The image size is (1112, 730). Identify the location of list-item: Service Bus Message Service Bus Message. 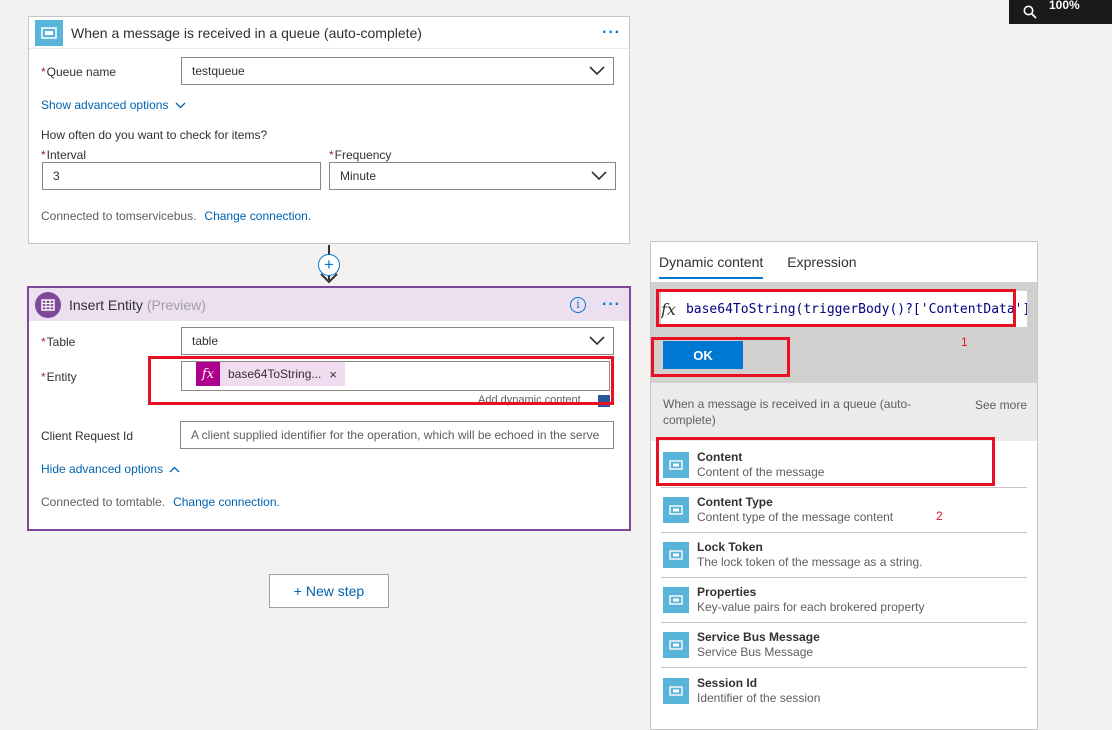
(844, 645).